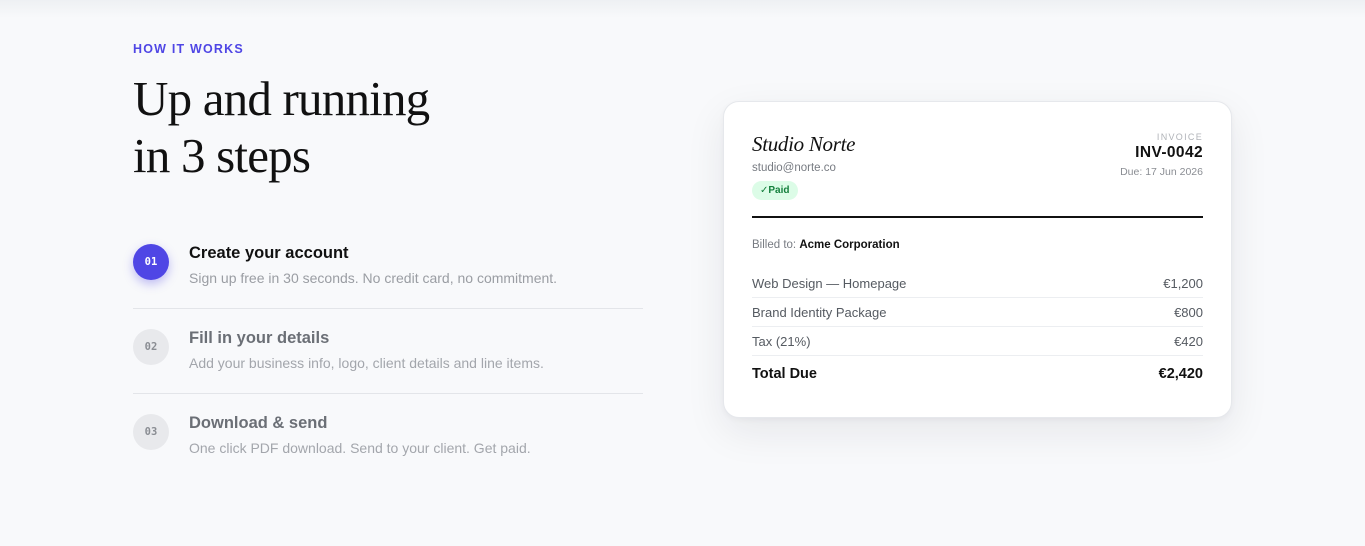 This screenshot has height=546, width=1365. Describe the element at coordinates (1169, 152) in the screenshot. I see `invoice-number: INV-0042` at that location.